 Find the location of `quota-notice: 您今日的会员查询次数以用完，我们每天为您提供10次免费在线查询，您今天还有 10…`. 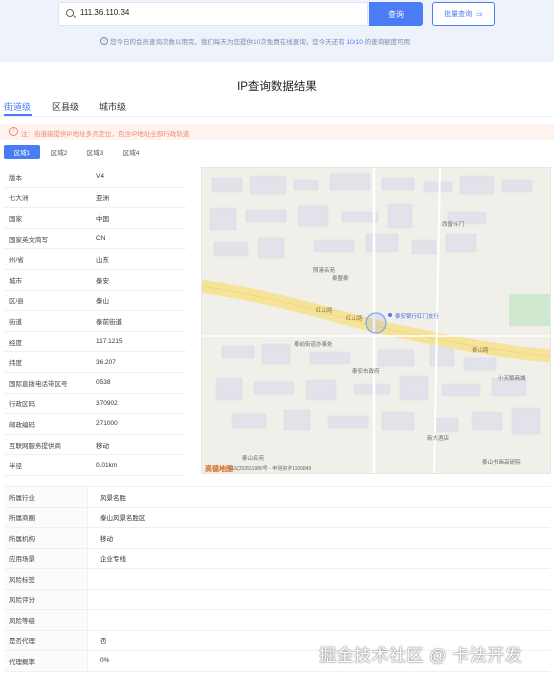

quota-notice: 您今日的会员查询次数以用完，我们每天为您提供10次免费在线查询，您今天还有 10… is located at coordinates (260, 41).